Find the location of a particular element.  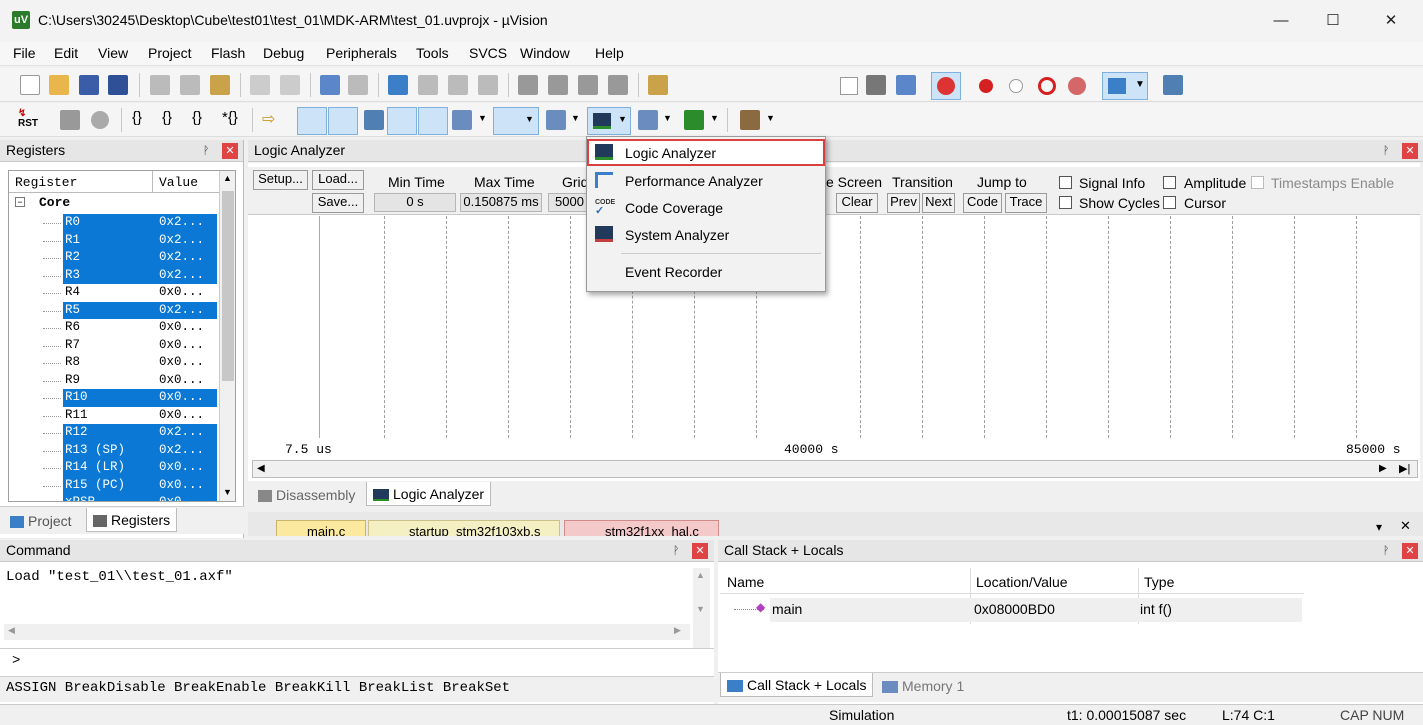

maximize-button: ☐ is located at coordinates (1333, 21).